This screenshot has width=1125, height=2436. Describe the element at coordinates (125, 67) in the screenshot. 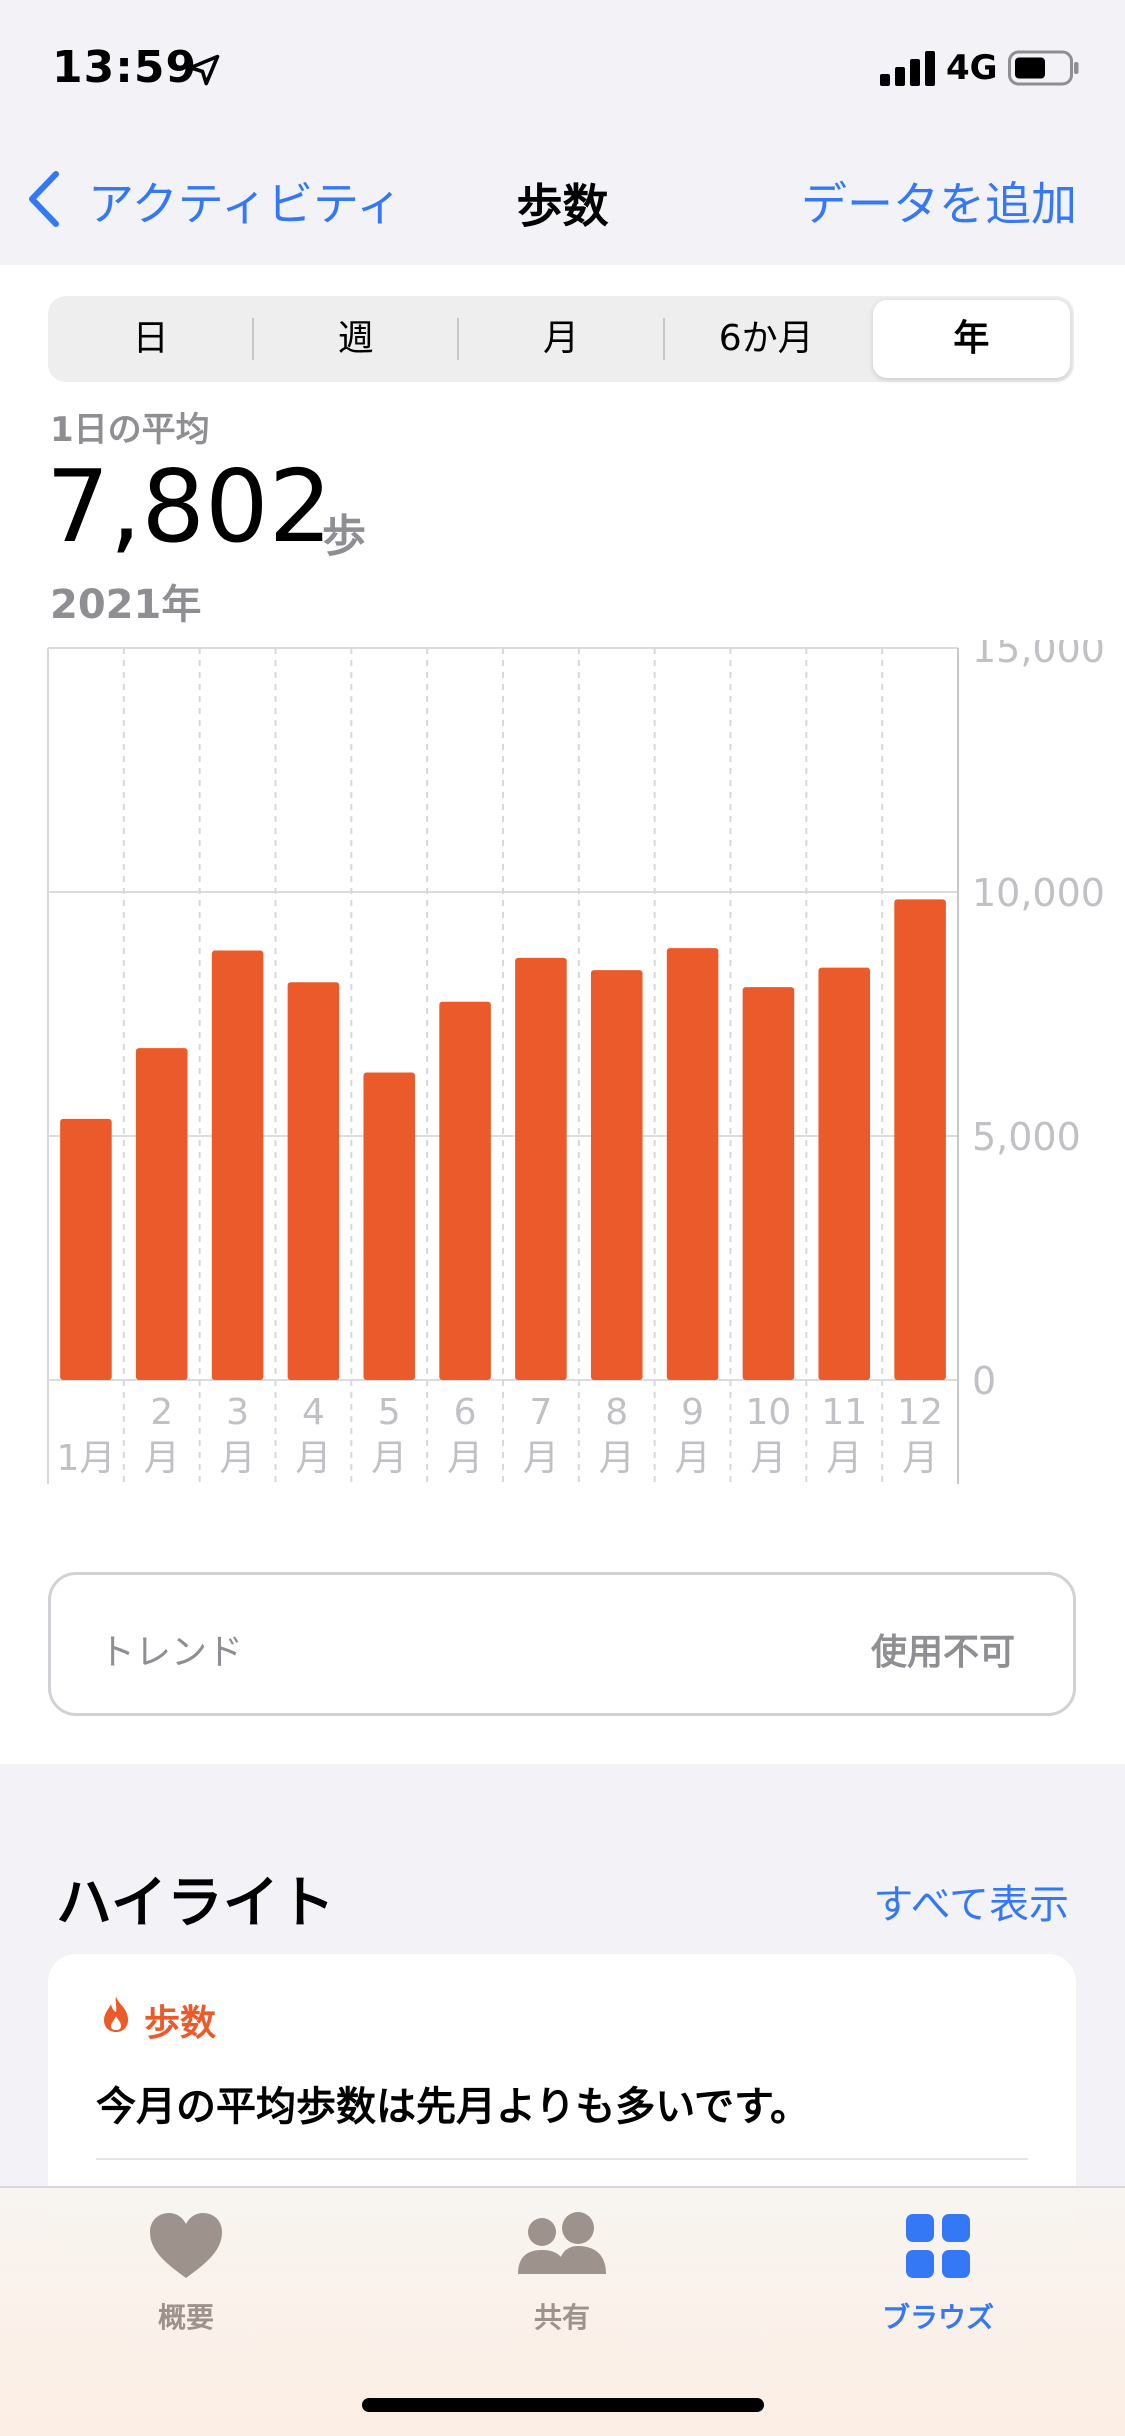

I see `status-time: 13:59` at that location.